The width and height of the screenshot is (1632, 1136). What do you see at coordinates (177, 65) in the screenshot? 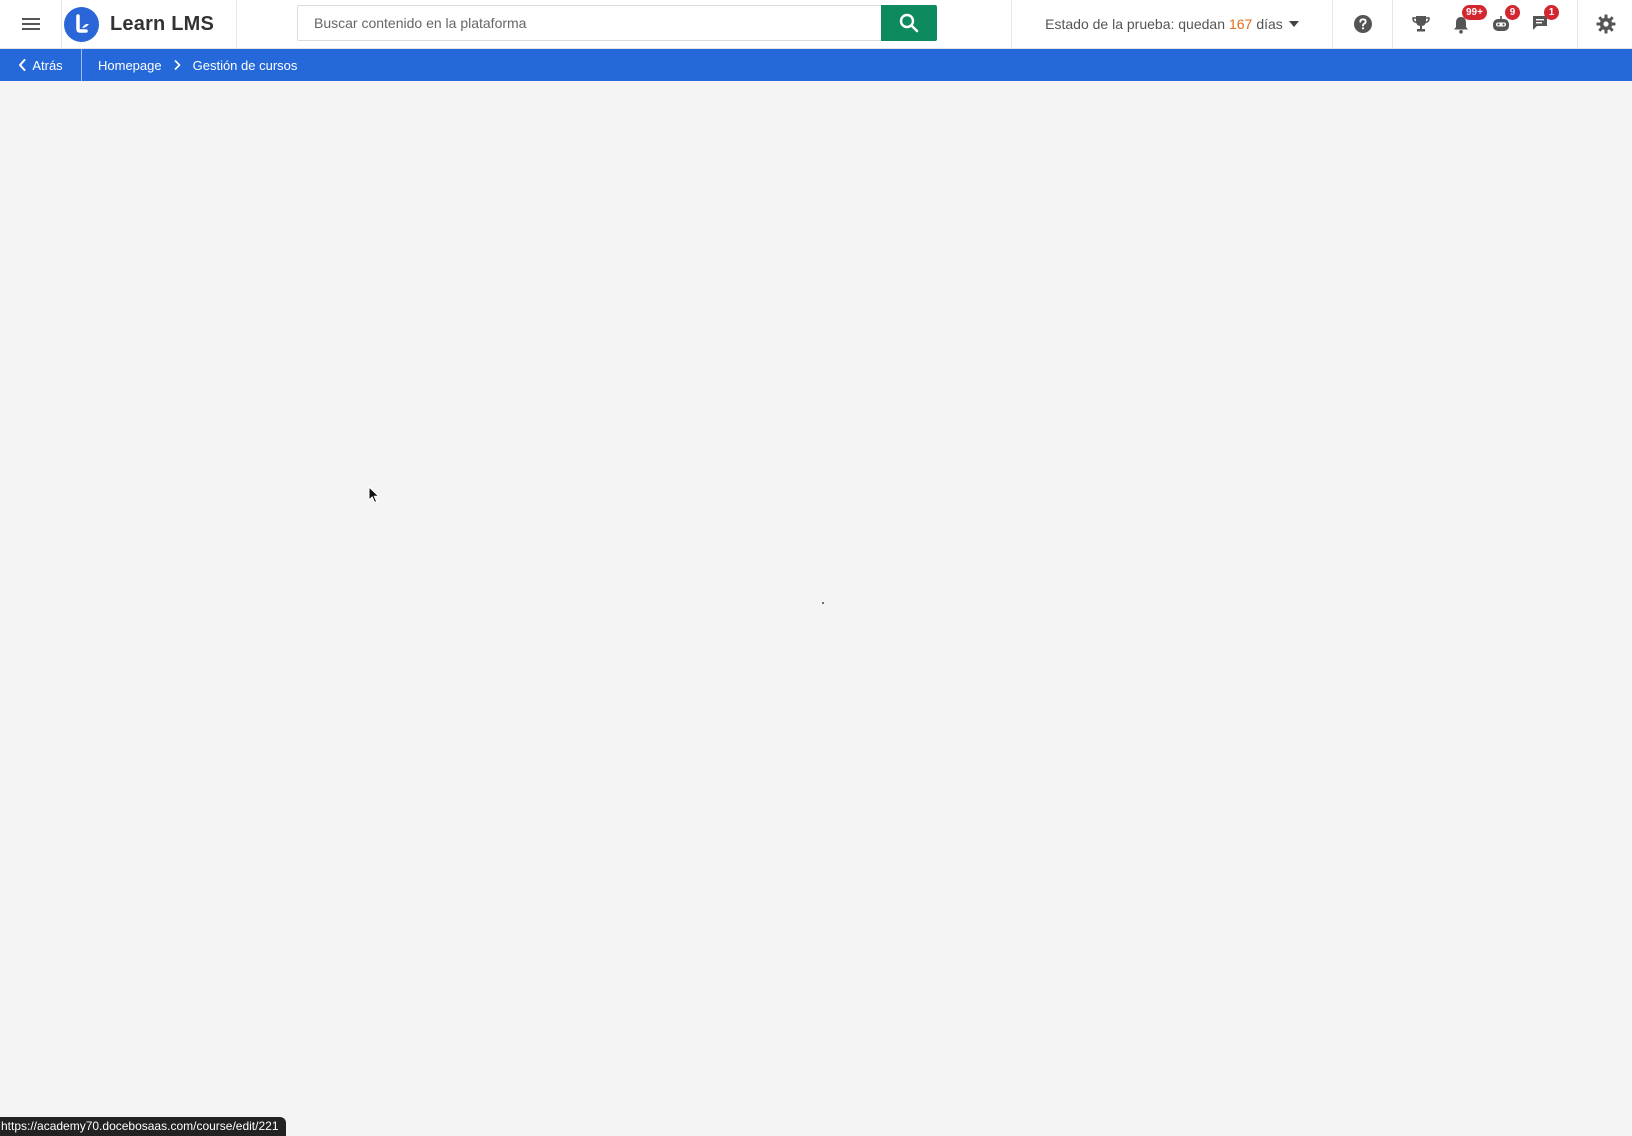
I see `chevron-right-icon` at bounding box center [177, 65].